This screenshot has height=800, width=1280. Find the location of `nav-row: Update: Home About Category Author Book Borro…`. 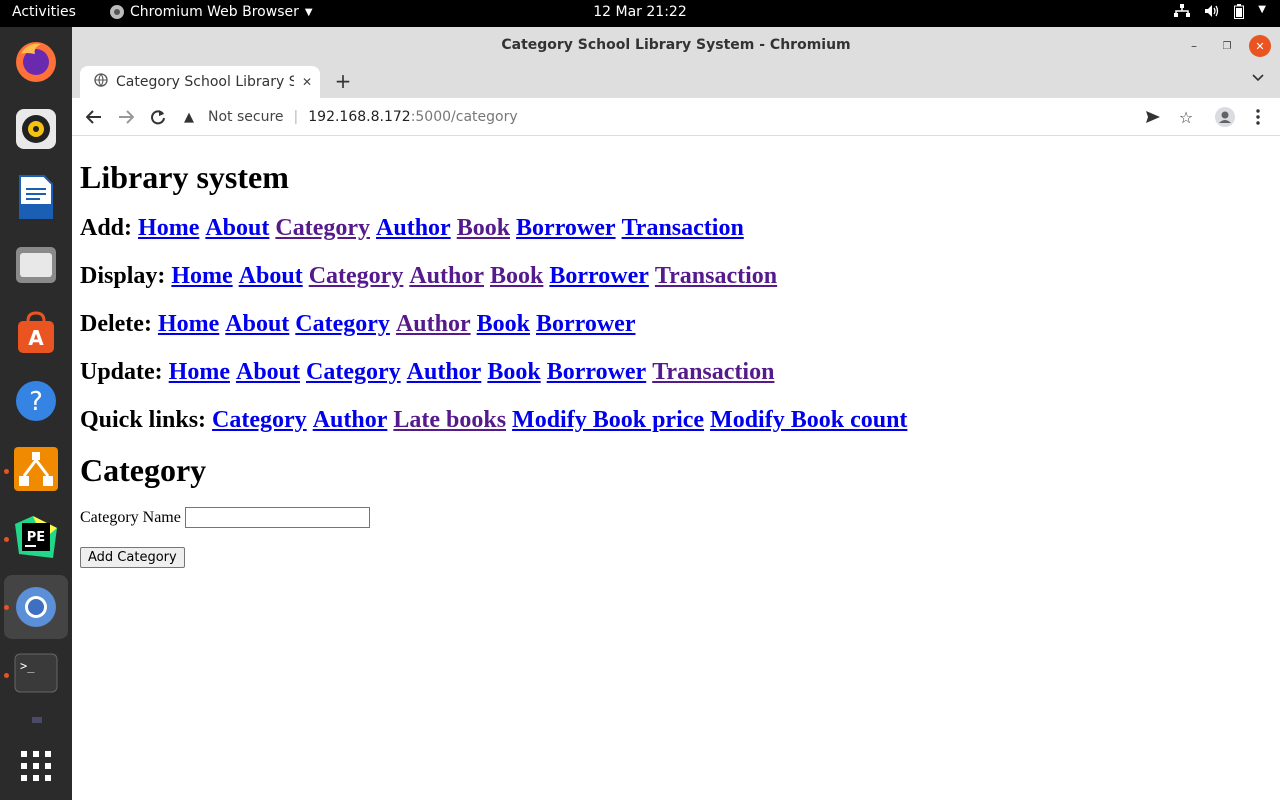

nav-row: Update: Home About Category Author Book Borro… is located at coordinates (676, 372).